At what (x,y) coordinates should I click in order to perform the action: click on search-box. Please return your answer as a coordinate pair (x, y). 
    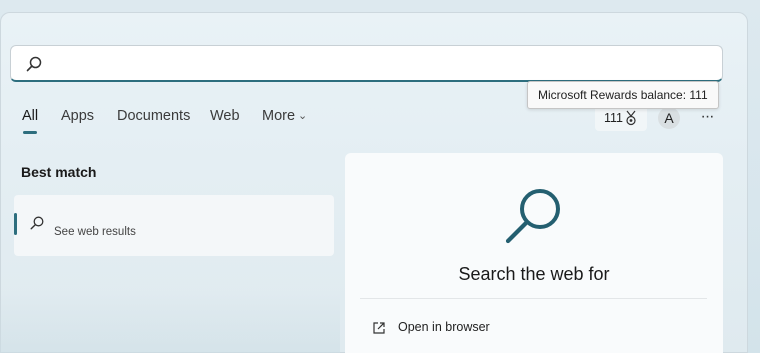
    Looking at the image, I should click on (366, 63).